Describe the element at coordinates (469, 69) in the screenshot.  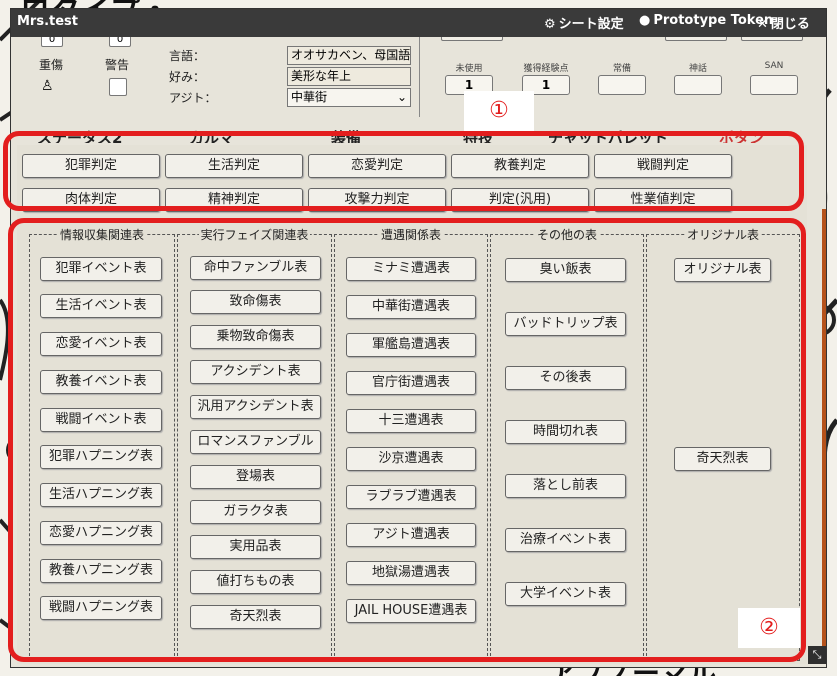
I see `stat-label-unused: 未使用` at that location.